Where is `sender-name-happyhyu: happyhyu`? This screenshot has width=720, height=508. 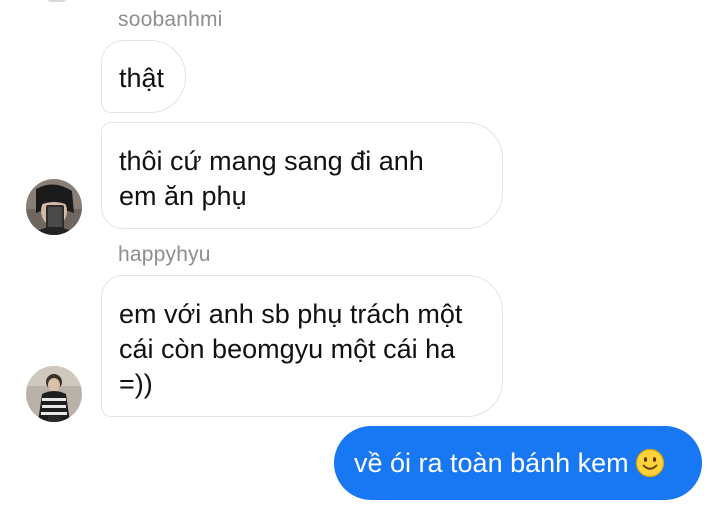 sender-name-happyhyu: happyhyu is located at coordinates (164, 254).